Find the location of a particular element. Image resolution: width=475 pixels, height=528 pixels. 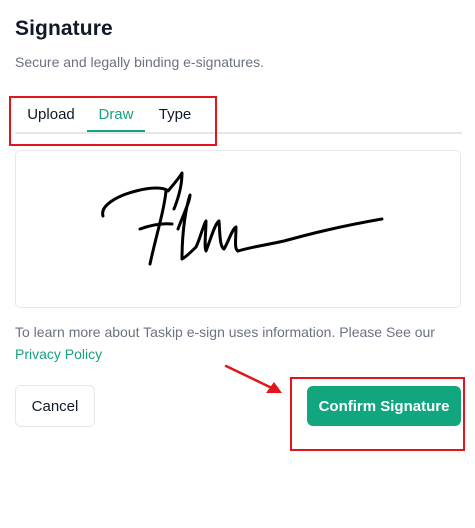

dialog-title: Signature is located at coordinates (64, 28).